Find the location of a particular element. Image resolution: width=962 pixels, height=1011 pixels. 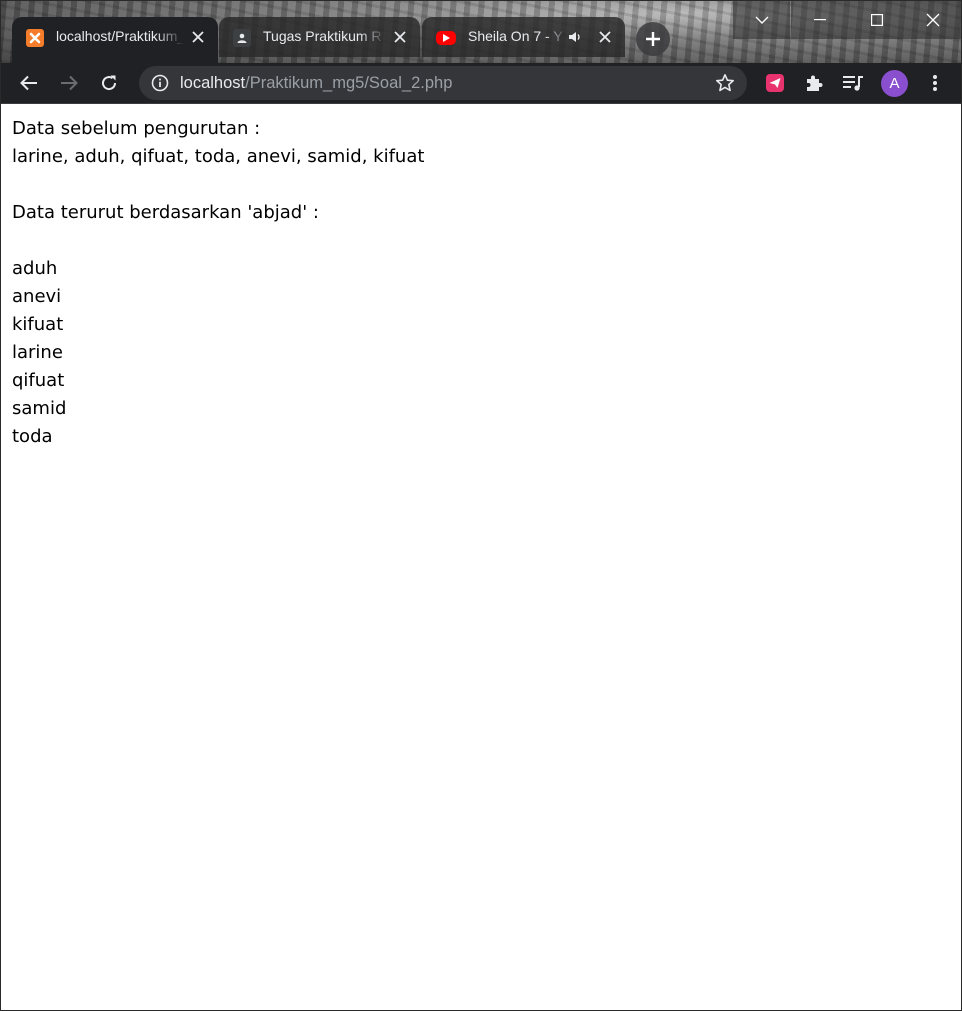

puzzle-icon is located at coordinates (815, 83).